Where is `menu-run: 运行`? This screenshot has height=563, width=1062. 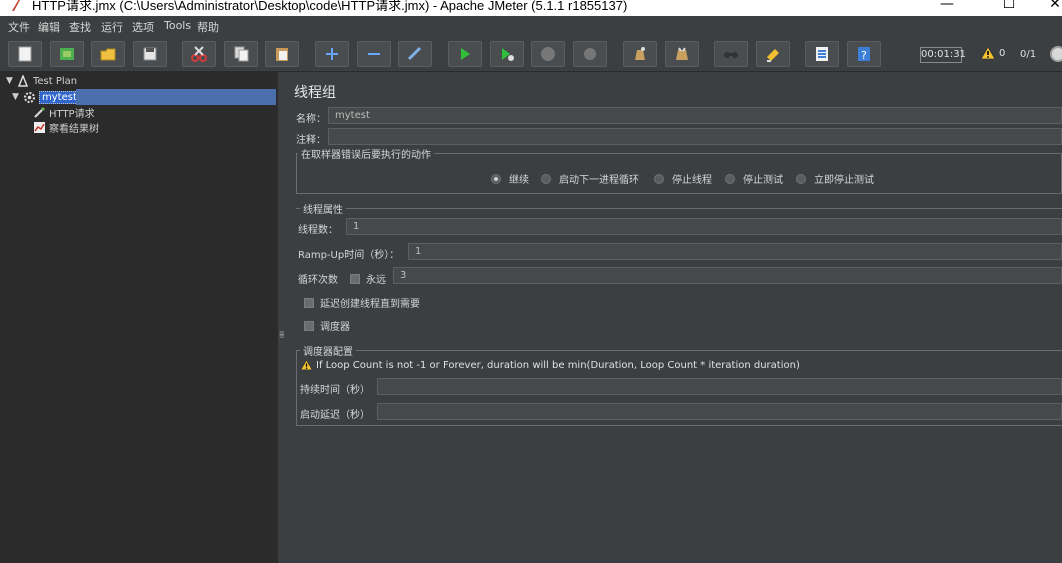
menu-run: 运行 is located at coordinates (112, 27).